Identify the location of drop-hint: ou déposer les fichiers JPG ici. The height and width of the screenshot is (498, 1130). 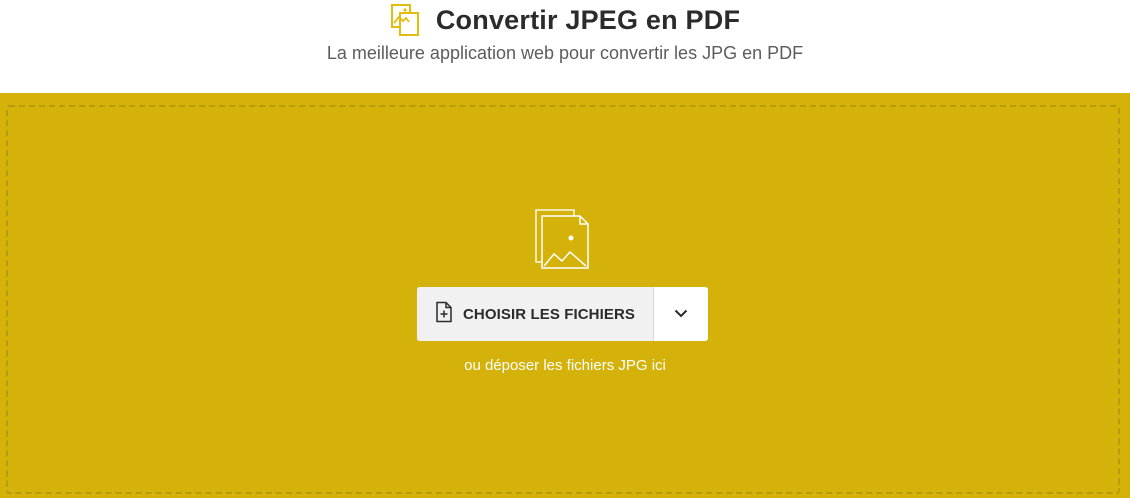
(565, 365).